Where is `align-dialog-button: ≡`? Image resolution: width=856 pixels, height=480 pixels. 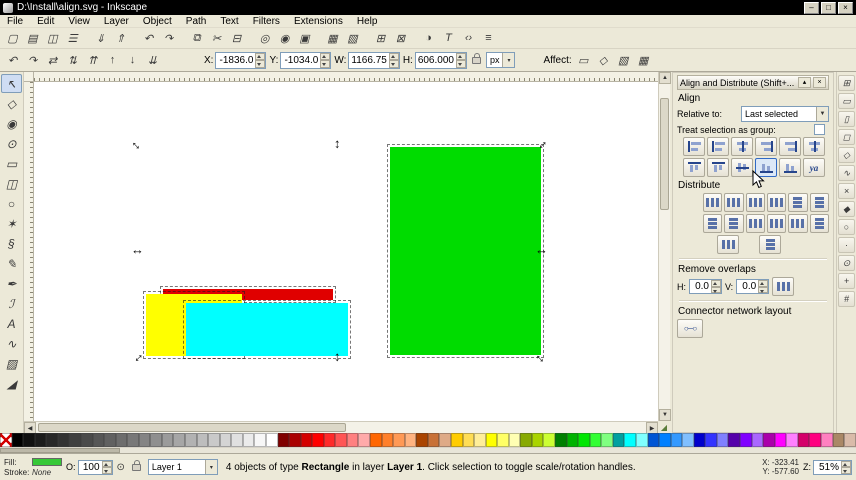
align-dialog-button: ≡ is located at coordinates (488, 38).